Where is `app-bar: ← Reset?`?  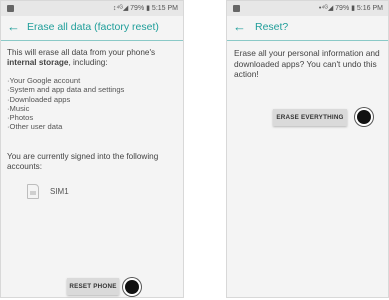
app-bar: ← Reset? is located at coordinates (307, 28).